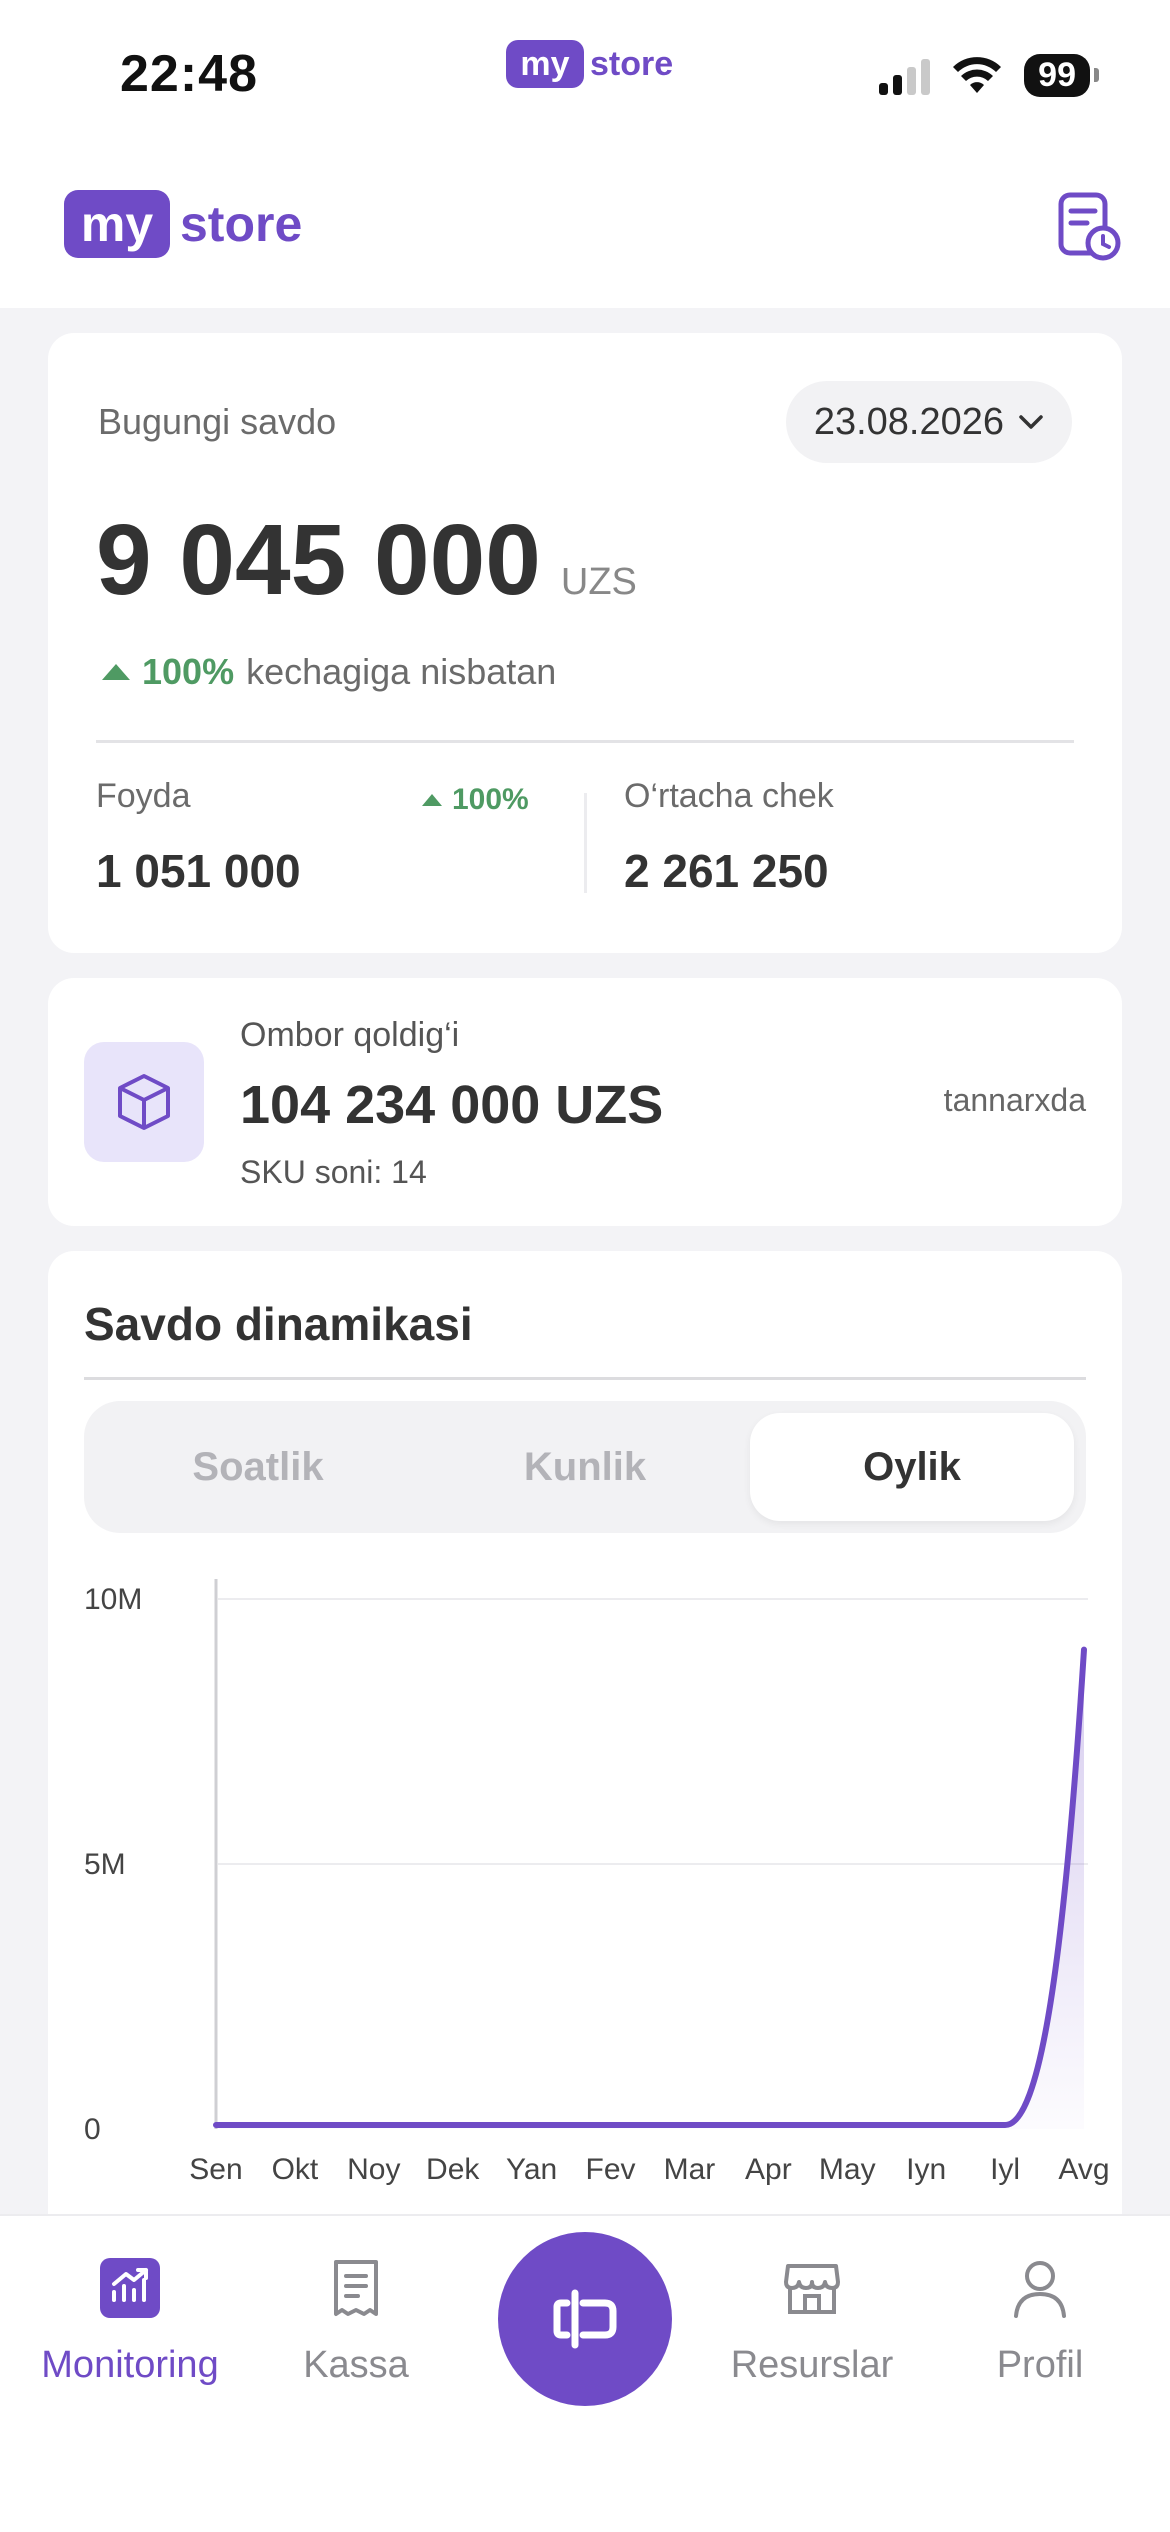 The image size is (1170, 2532). I want to click on nav-label: Kassa, so click(356, 2365).